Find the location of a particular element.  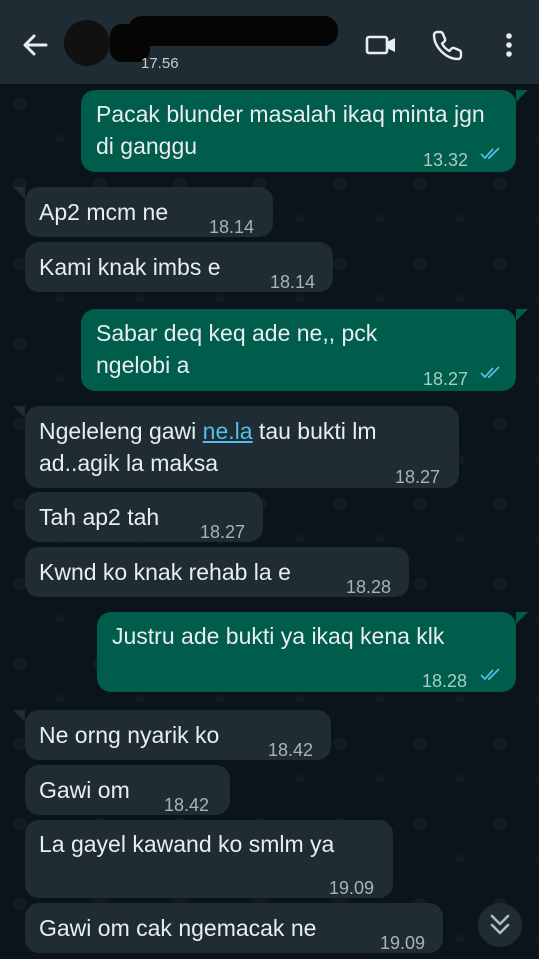

incoming-message: La gayel kawand ko smlm ya 19.09 is located at coordinates (209, 859).